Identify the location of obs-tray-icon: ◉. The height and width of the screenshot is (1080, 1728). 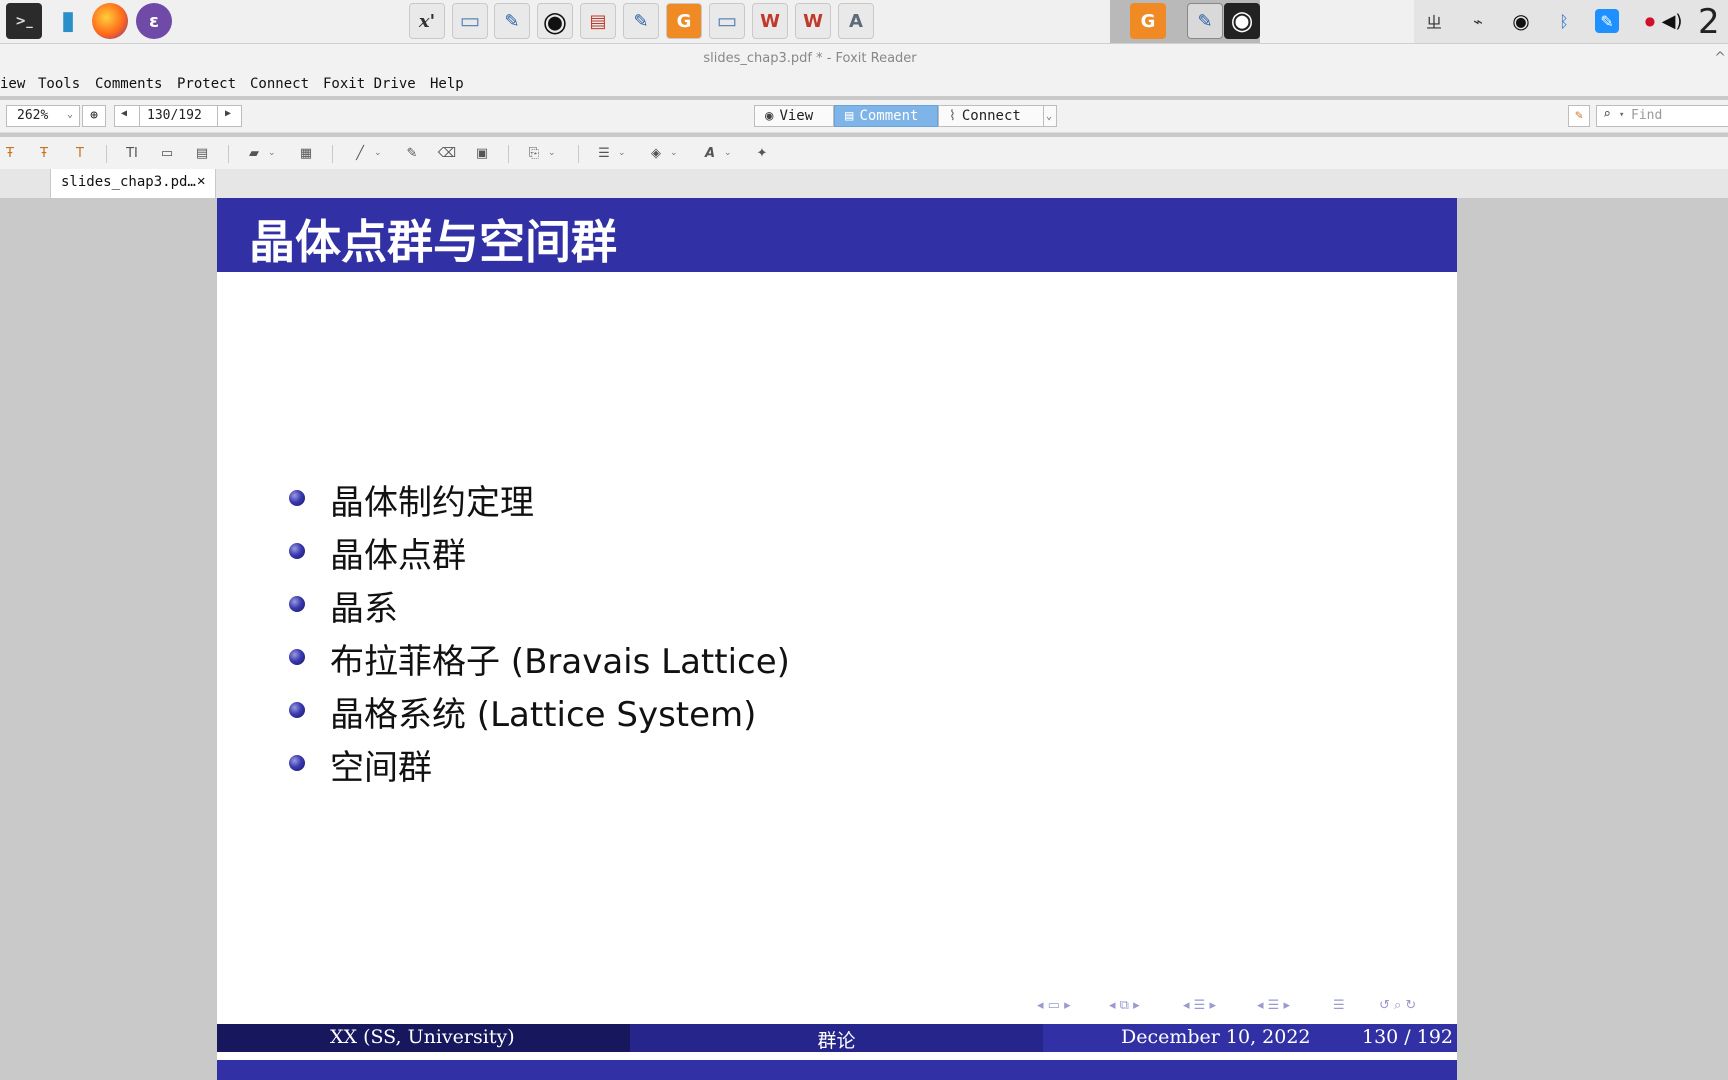
(1521, 21).